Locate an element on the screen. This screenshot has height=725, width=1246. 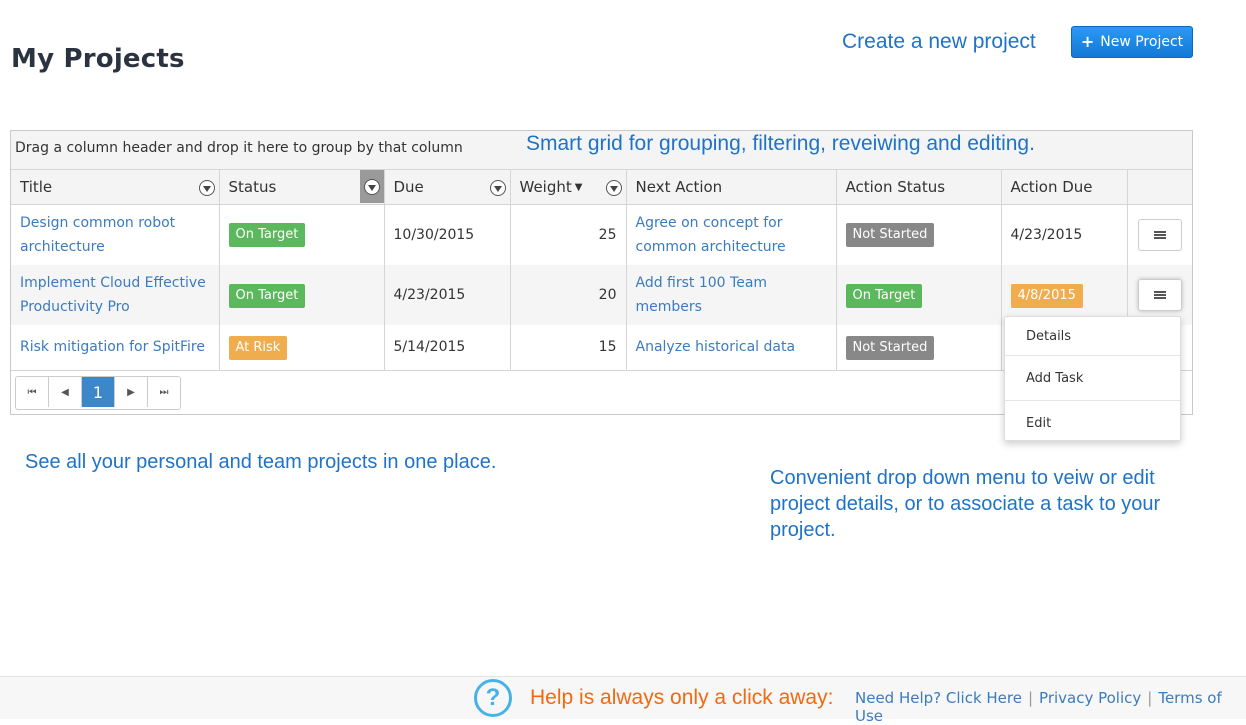
menu-item-add-task: Add Task is located at coordinates (1092, 377).